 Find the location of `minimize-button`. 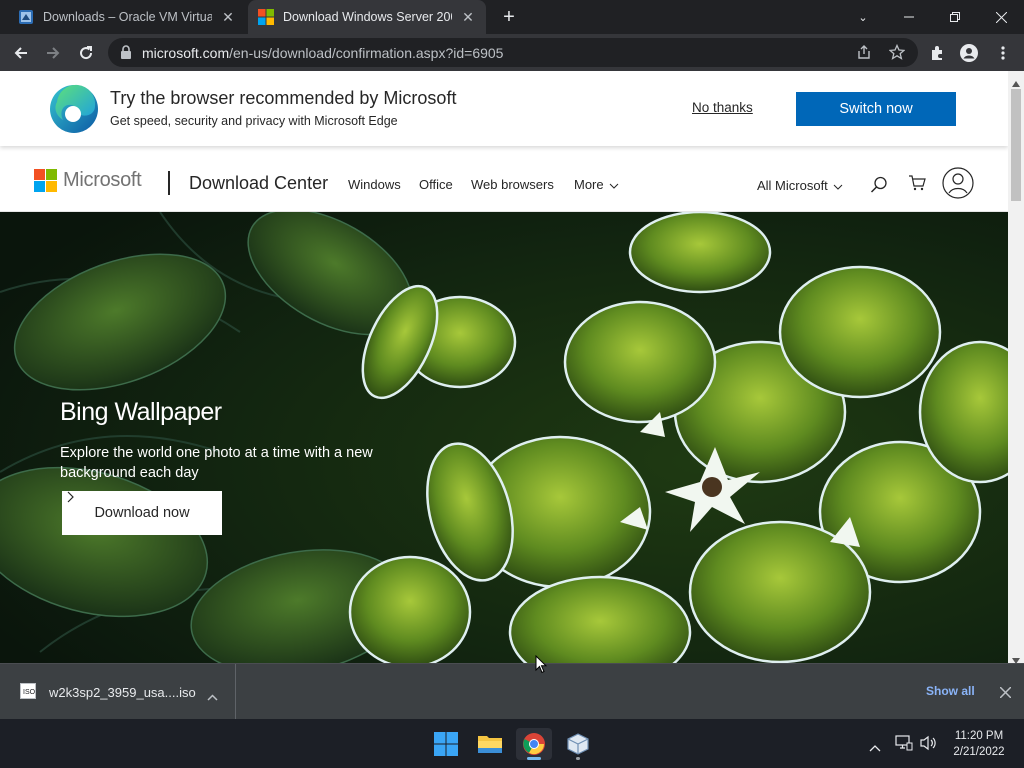

minimize-button is located at coordinates (909, 17).